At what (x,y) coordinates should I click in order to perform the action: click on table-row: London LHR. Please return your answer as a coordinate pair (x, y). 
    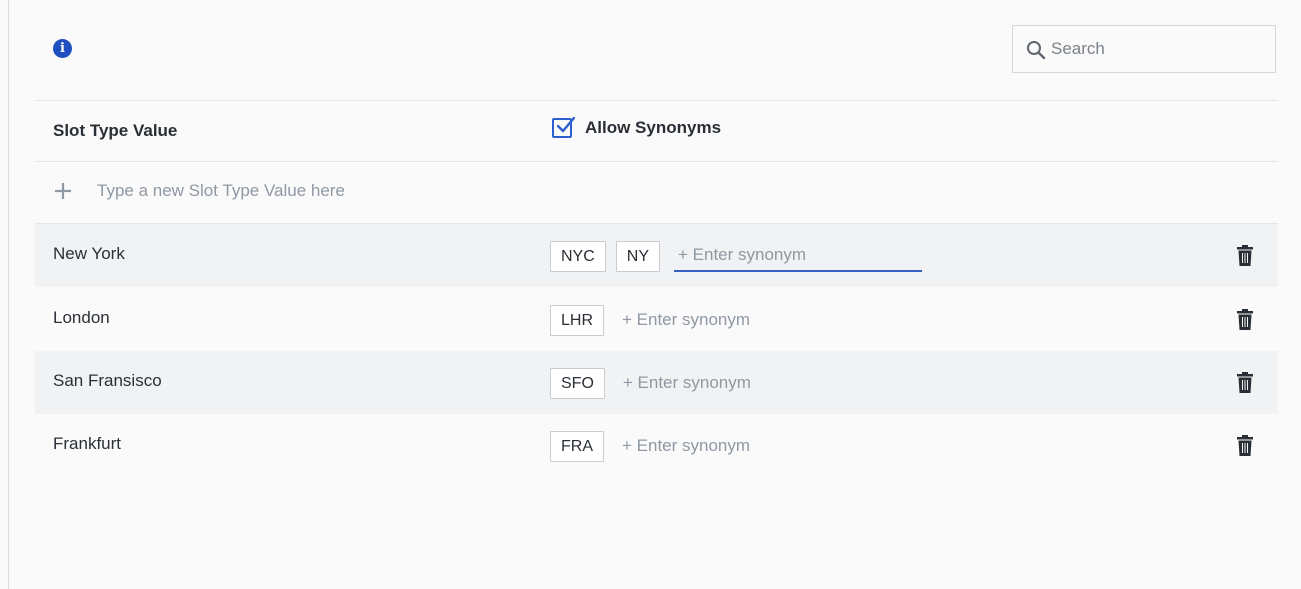
    Looking at the image, I should click on (656, 319).